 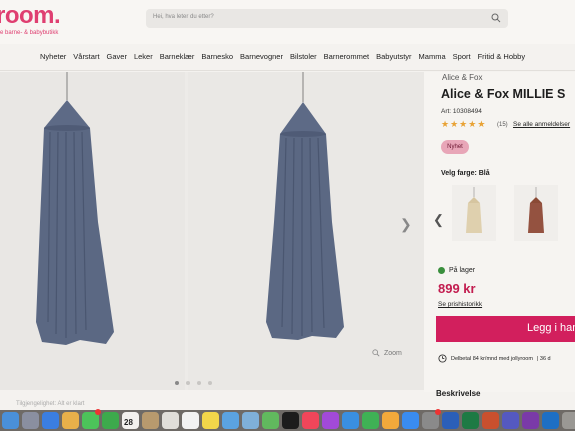 What do you see at coordinates (370, 420) in the screenshot?
I see `numbers-icon` at bounding box center [370, 420].